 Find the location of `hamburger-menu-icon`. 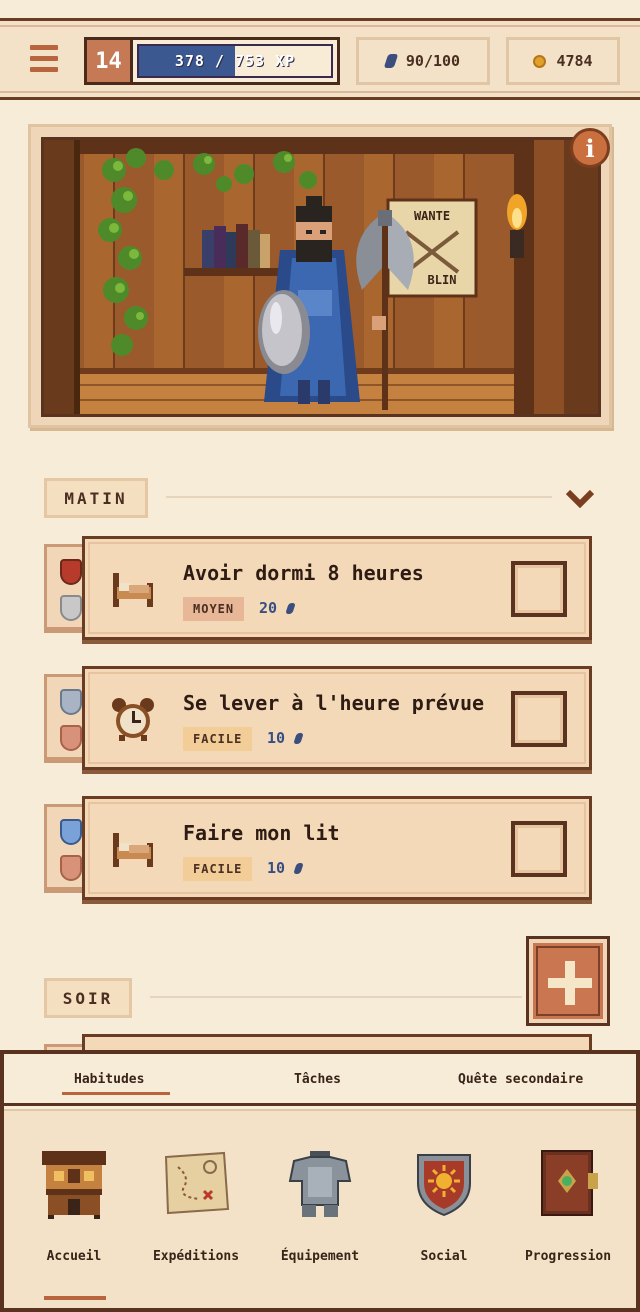

hamburger-menu-icon is located at coordinates (44, 60).